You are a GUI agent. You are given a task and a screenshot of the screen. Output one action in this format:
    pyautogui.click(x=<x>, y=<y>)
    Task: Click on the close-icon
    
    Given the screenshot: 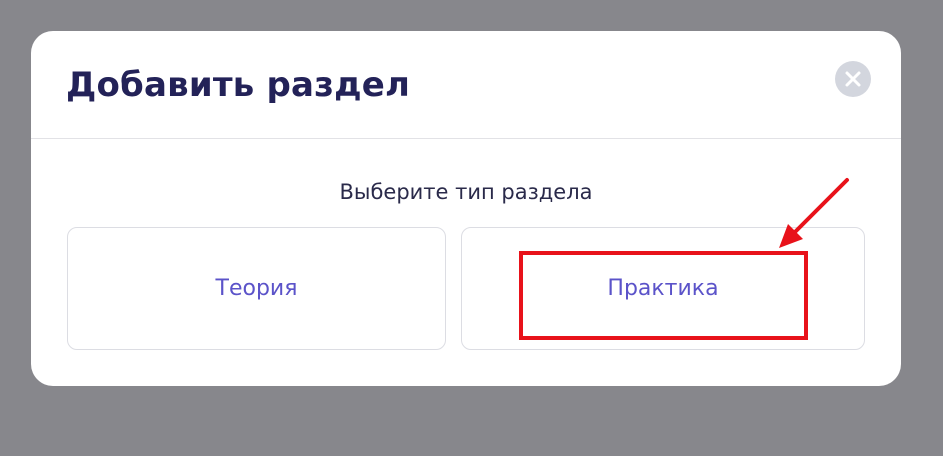 What is the action you would take?
    pyautogui.click(x=853, y=79)
    